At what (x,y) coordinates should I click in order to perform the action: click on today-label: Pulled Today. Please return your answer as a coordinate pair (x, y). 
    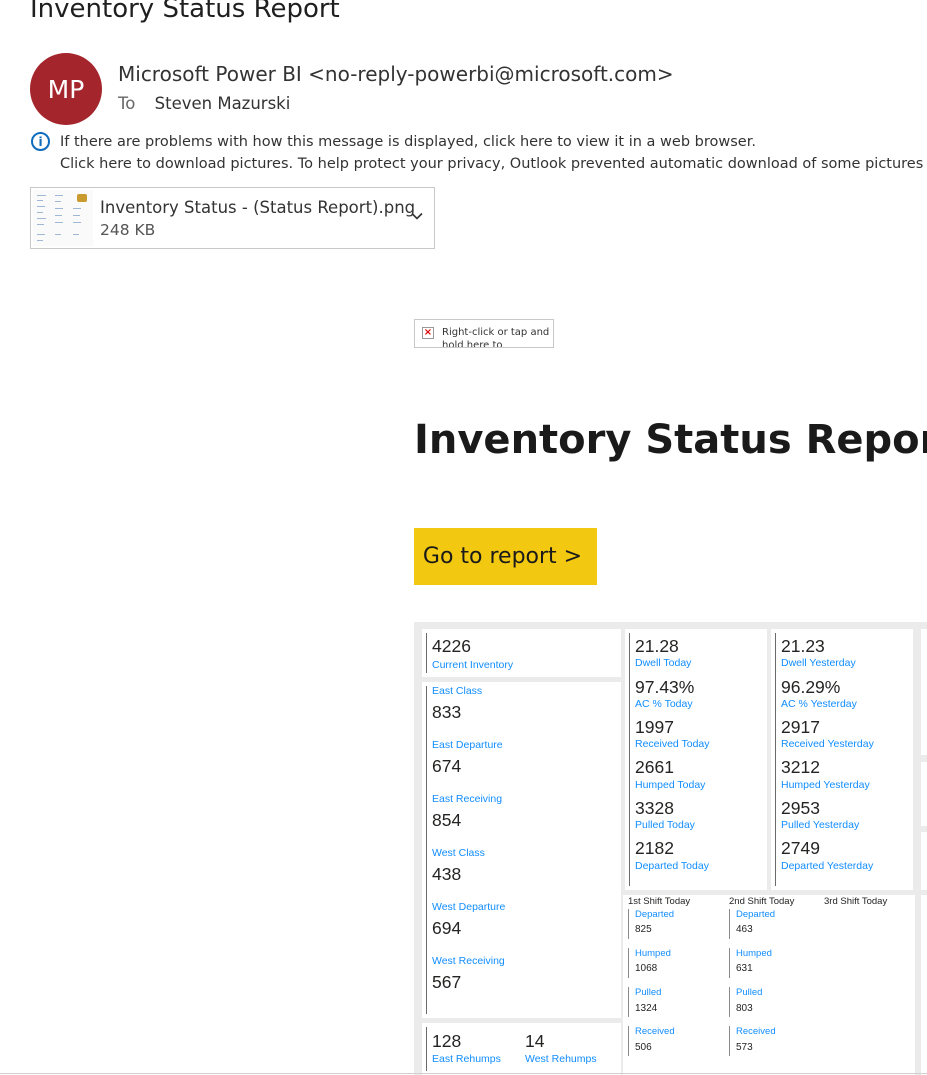
    Looking at the image, I should click on (665, 825).